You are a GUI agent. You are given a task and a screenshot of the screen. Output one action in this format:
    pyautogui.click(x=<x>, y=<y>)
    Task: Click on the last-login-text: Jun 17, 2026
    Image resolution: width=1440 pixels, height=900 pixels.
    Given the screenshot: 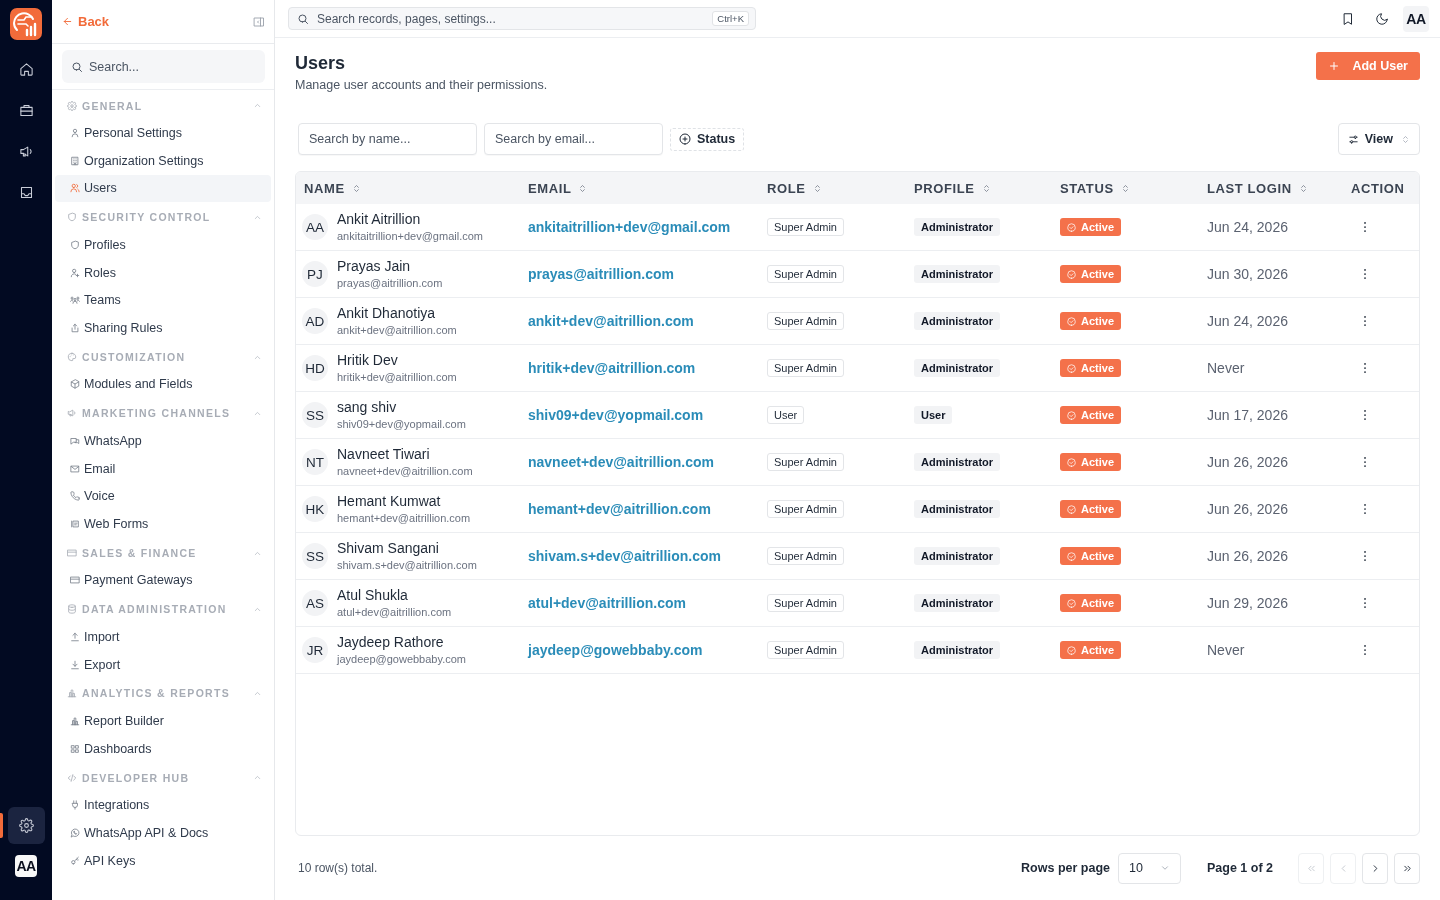 What is the action you would take?
    pyautogui.click(x=1247, y=415)
    